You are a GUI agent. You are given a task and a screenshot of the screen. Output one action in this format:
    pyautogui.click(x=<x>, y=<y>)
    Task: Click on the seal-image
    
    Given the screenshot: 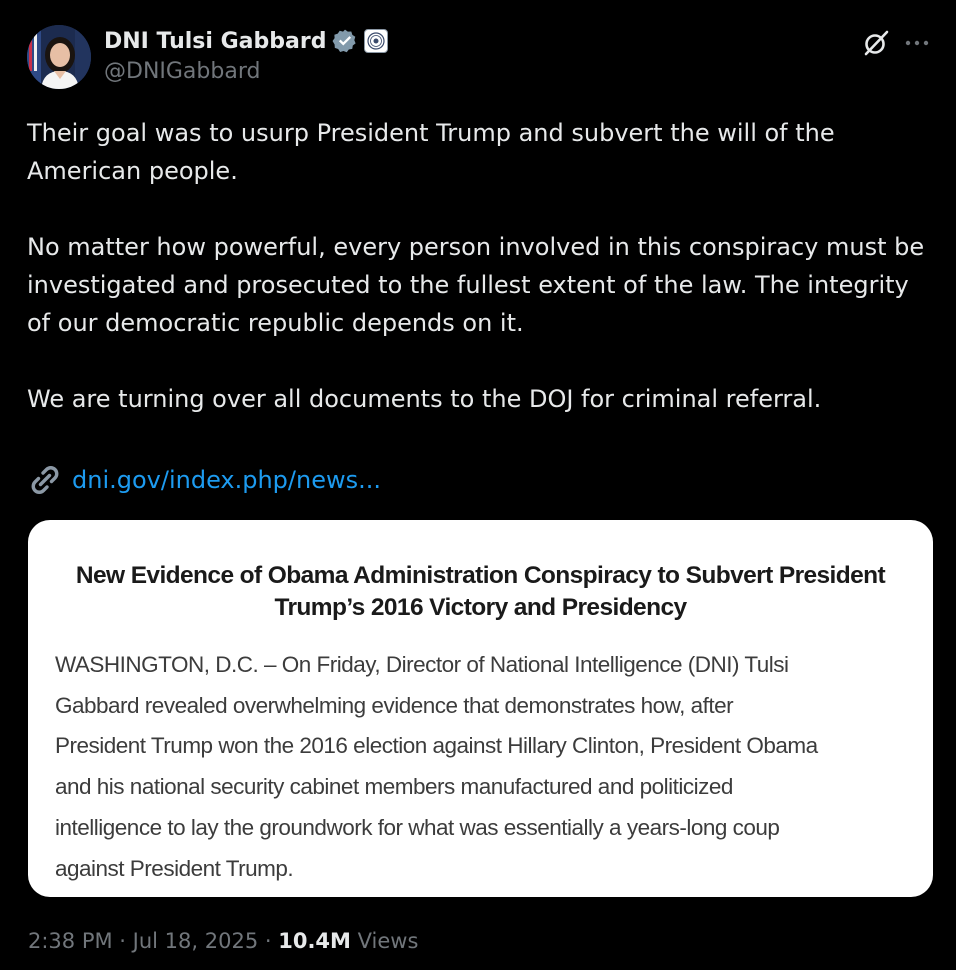 What is the action you would take?
    pyautogui.click(x=376, y=41)
    